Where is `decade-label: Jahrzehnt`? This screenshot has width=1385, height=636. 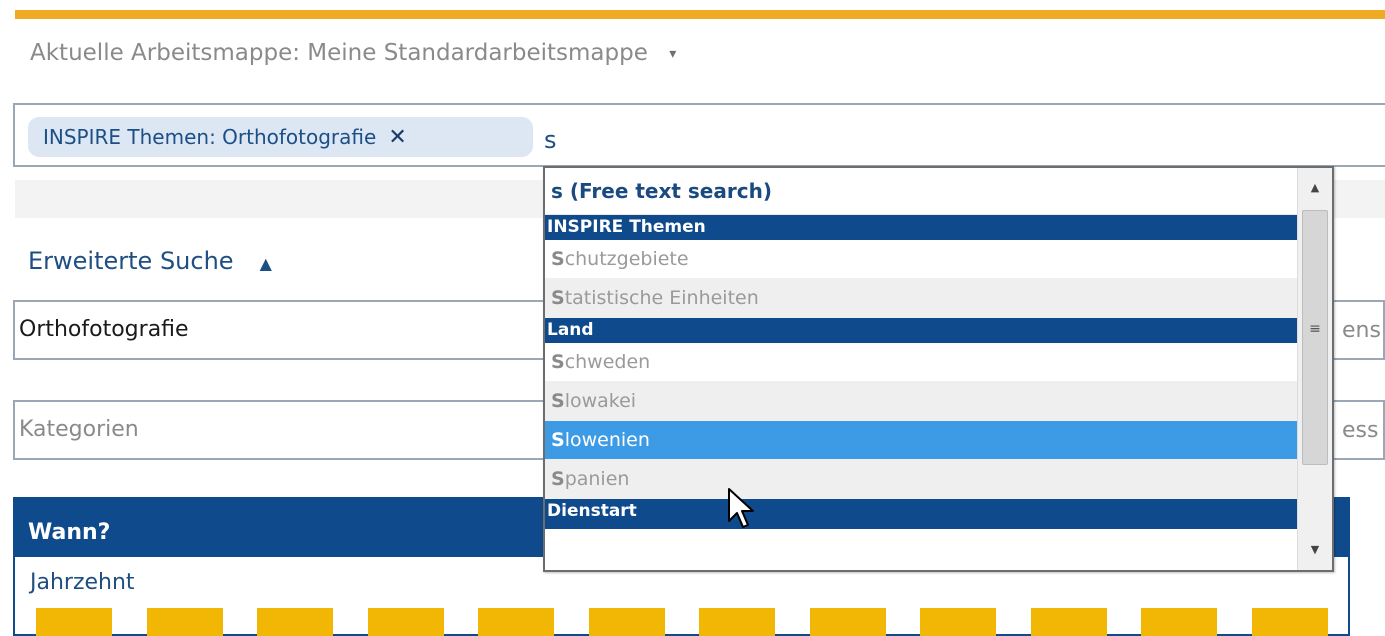 decade-label: Jahrzehnt is located at coordinates (82, 582).